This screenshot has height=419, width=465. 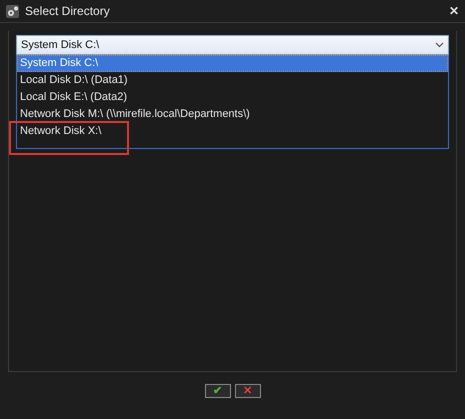 I want to click on dropdown-value: System Disk C:\, so click(x=60, y=45).